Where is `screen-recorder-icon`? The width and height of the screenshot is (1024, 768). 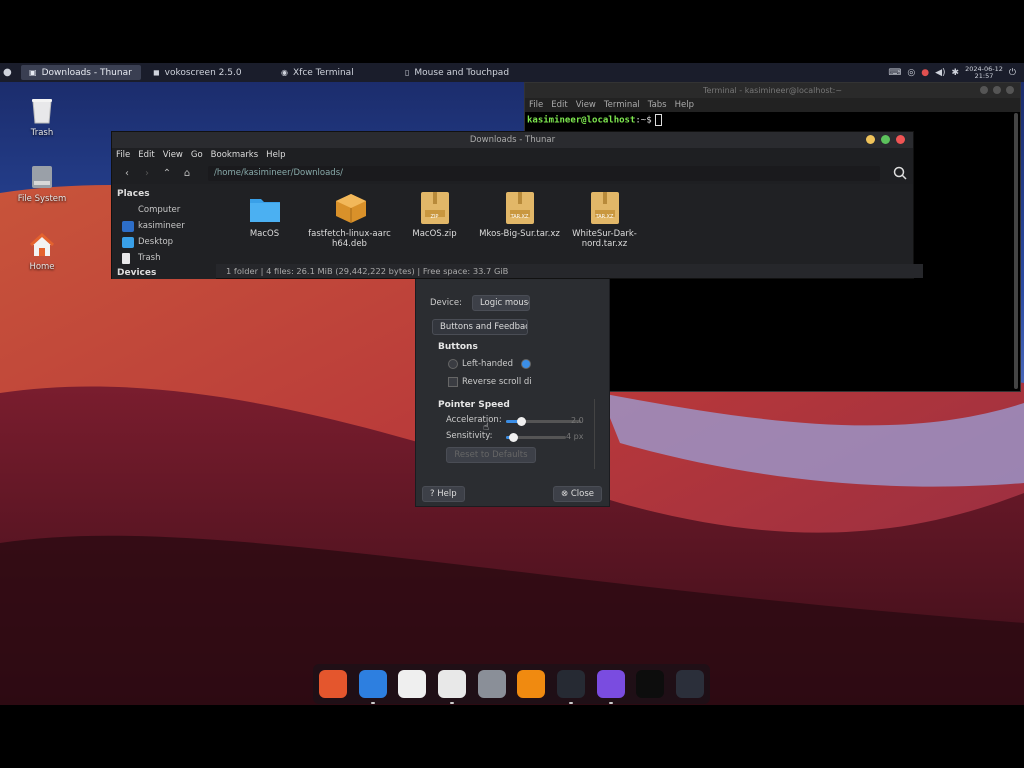 screen-recorder-icon is located at coordinates (610, 687).